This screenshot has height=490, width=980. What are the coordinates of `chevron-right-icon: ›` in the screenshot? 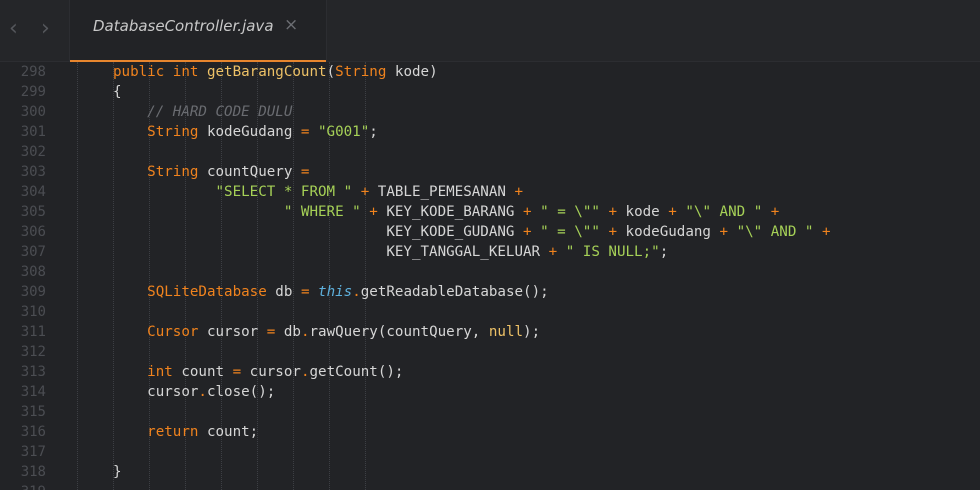 It's located at (45, 28).